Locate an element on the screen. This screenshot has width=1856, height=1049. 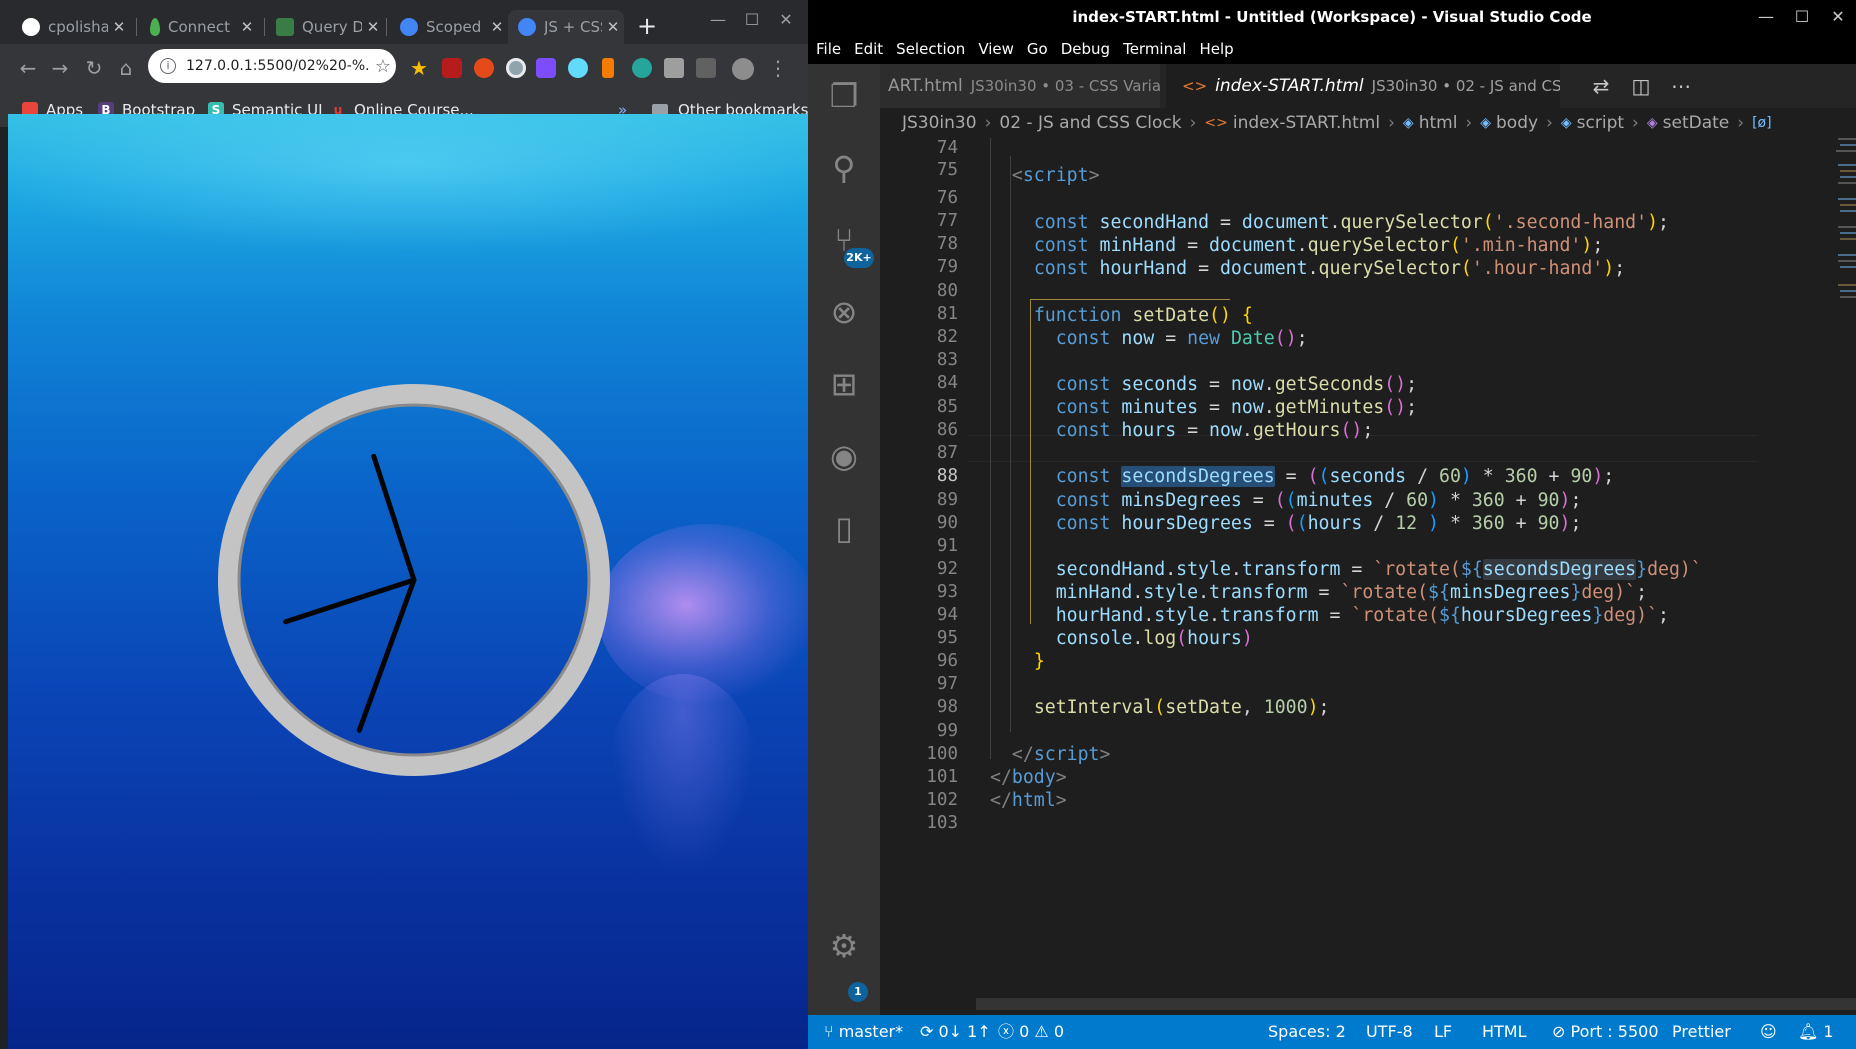
notifications-status: 🔔︎ 1 is located at coordinates (1816, 1032).